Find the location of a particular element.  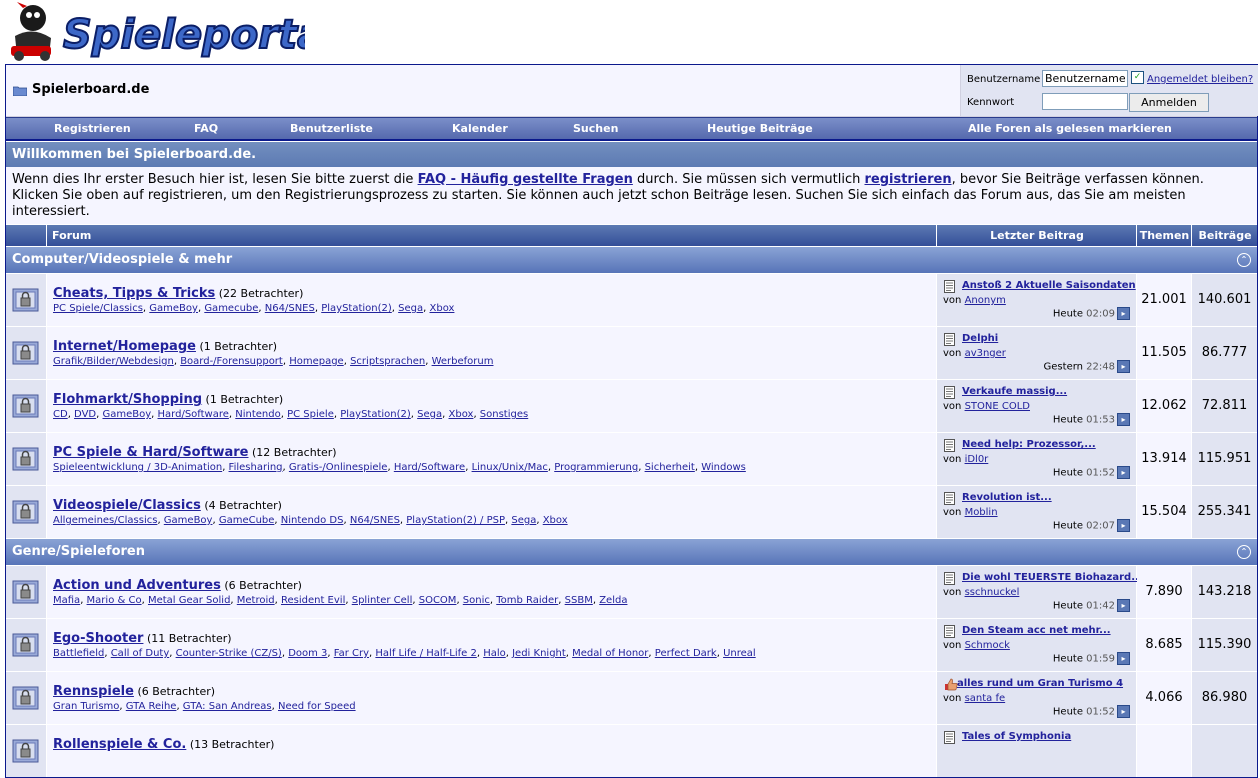

subforum-link: Grafik/Bilder/Webdesign is located at coordinates (113, 361).